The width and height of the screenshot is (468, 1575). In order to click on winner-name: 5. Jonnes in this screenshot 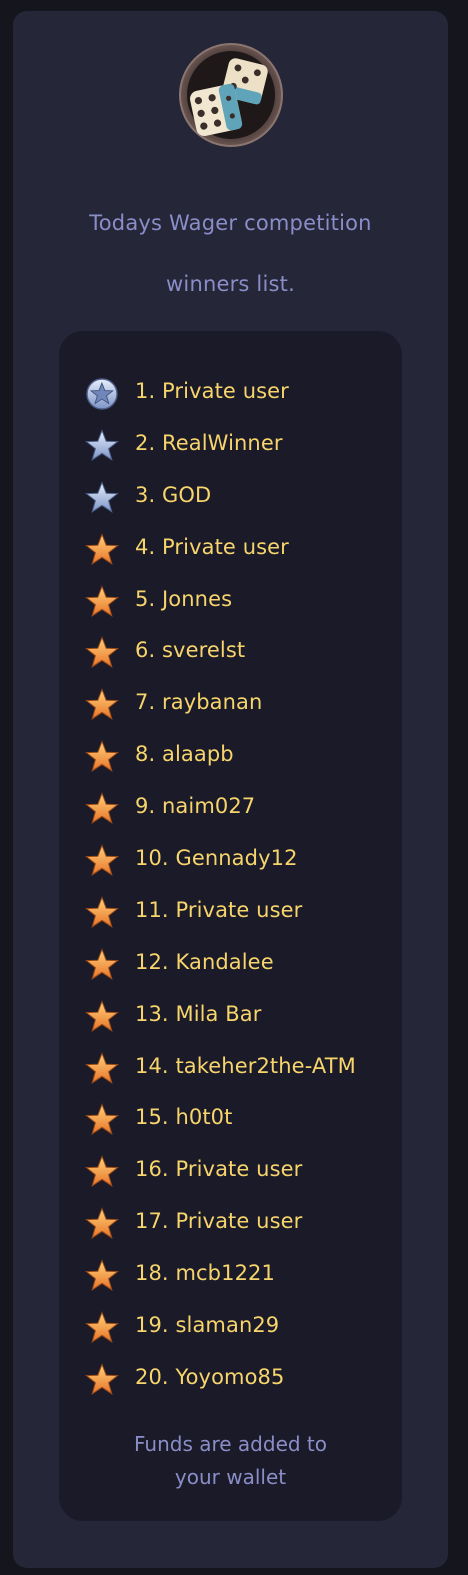, I will do `click(184, 598)`.